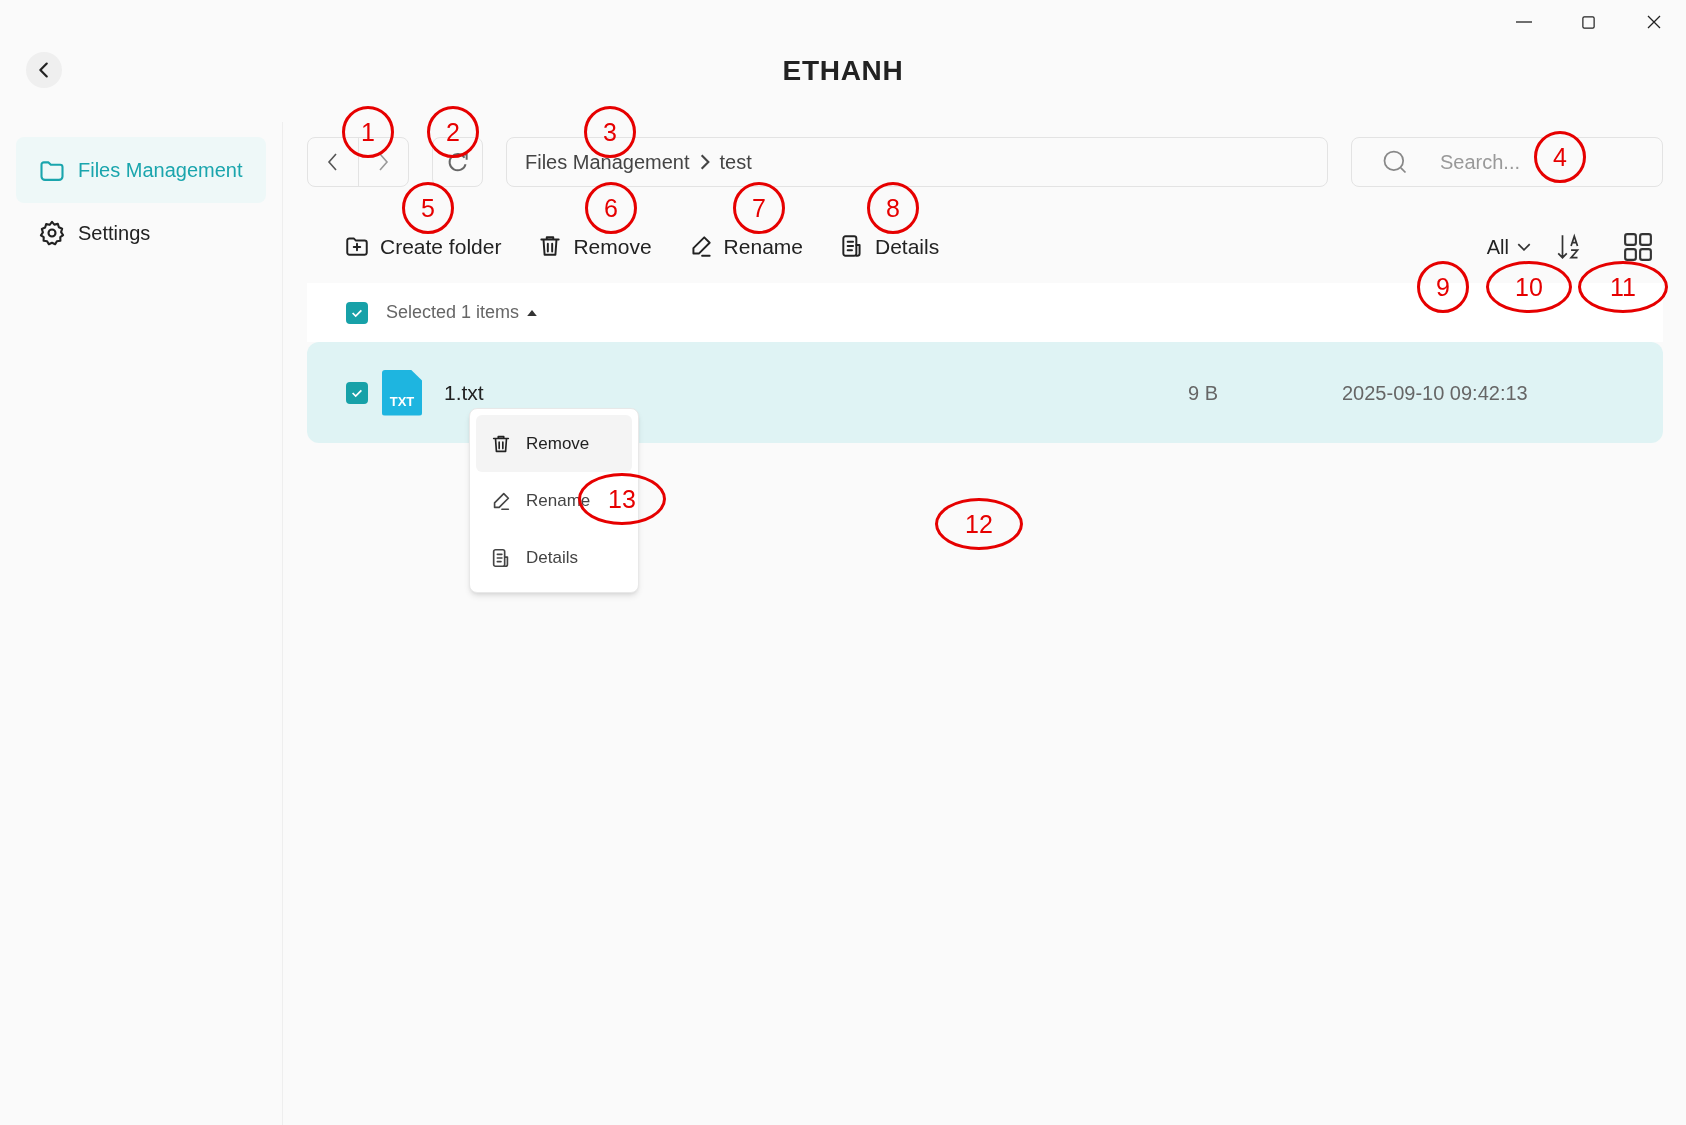 The width and height of the screenshot is (1686, 1125). Describe the element at coordinates (704, 162) in the screenshot. I see `chevron-right-icon` at that location.